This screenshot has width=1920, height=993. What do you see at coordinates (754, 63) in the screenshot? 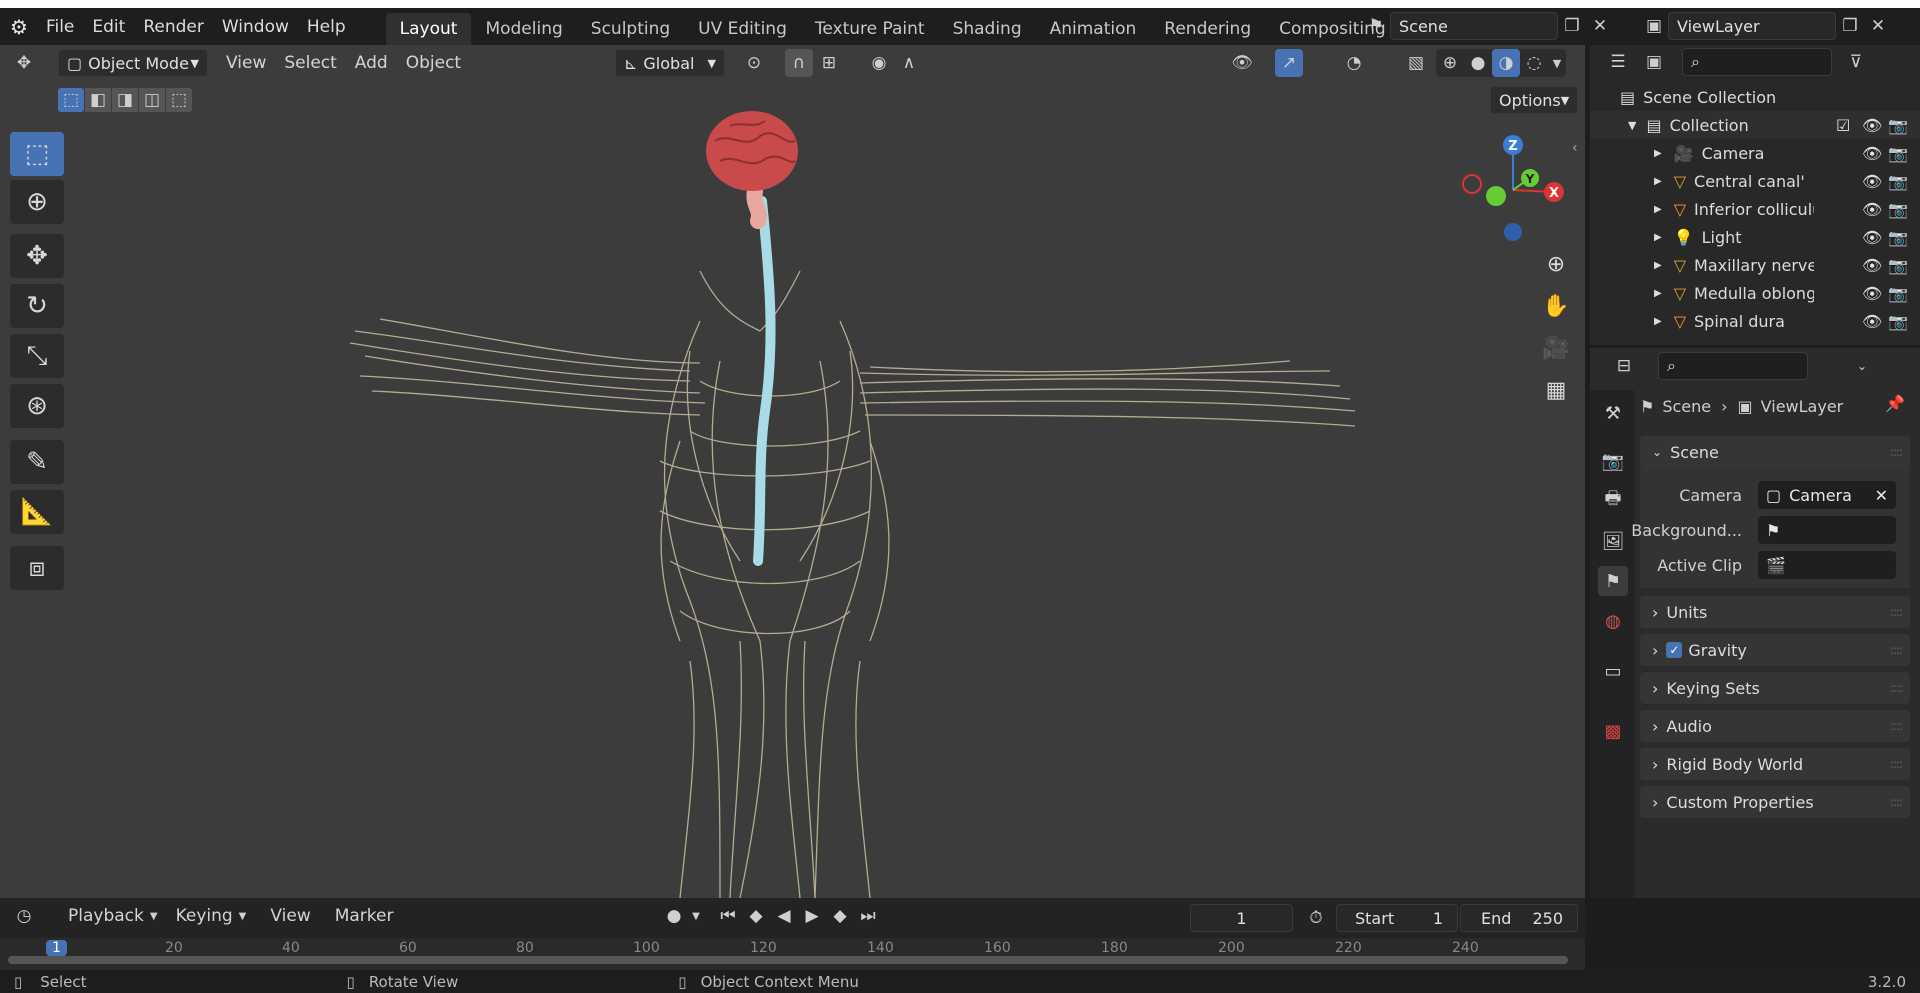
I see `pivot-icon: ⊙` at bounding box center [754, 63].